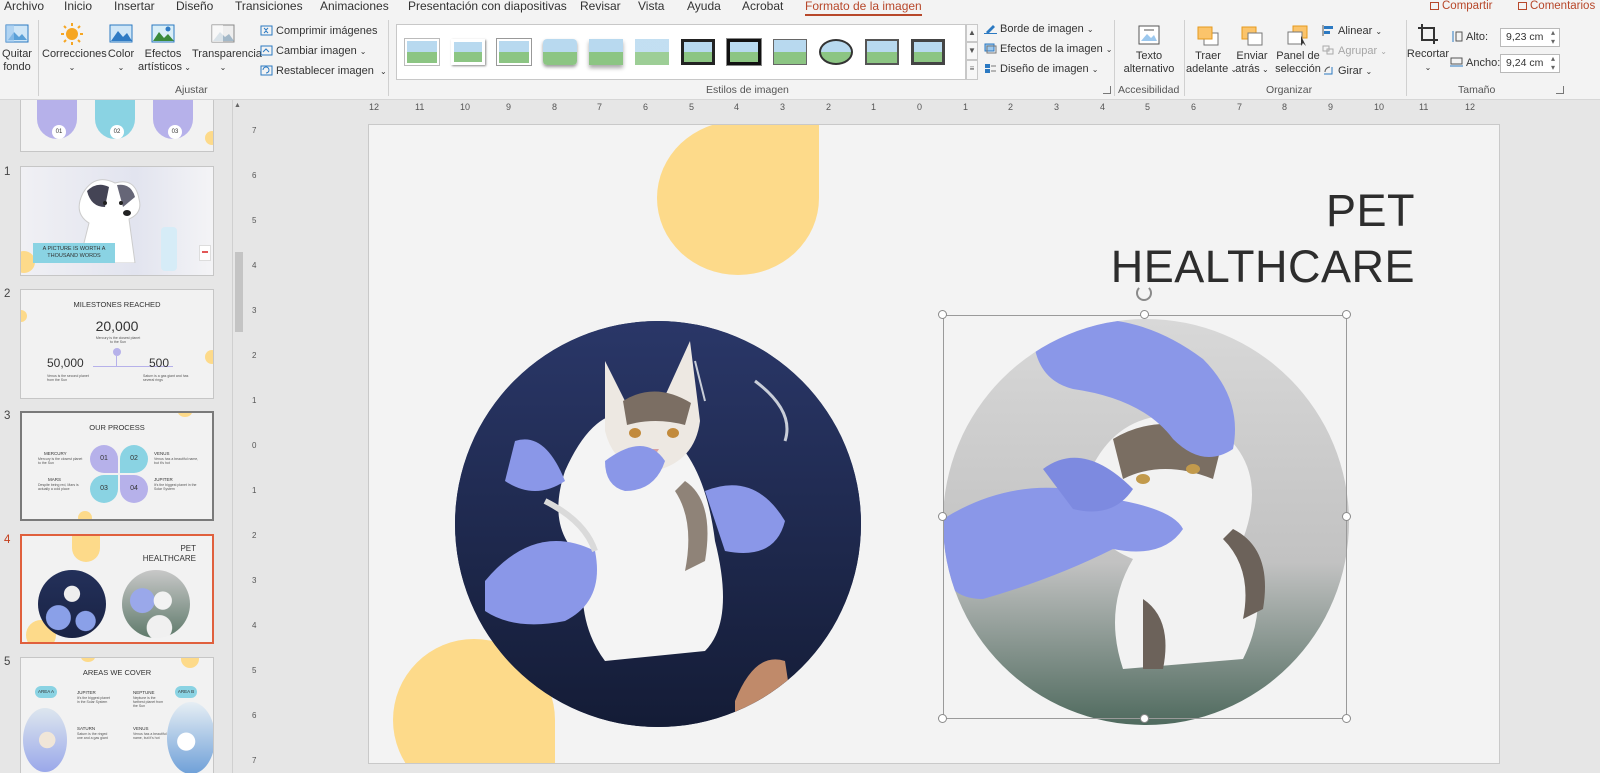 Image resolution: width=1600 pixels, height=773 pixels. What do you see at coordinates (1252, 50) in the screenshot?
I see `enviar-atras-button: Enviar atrás ⌄` at bounding box center [1252, 50].